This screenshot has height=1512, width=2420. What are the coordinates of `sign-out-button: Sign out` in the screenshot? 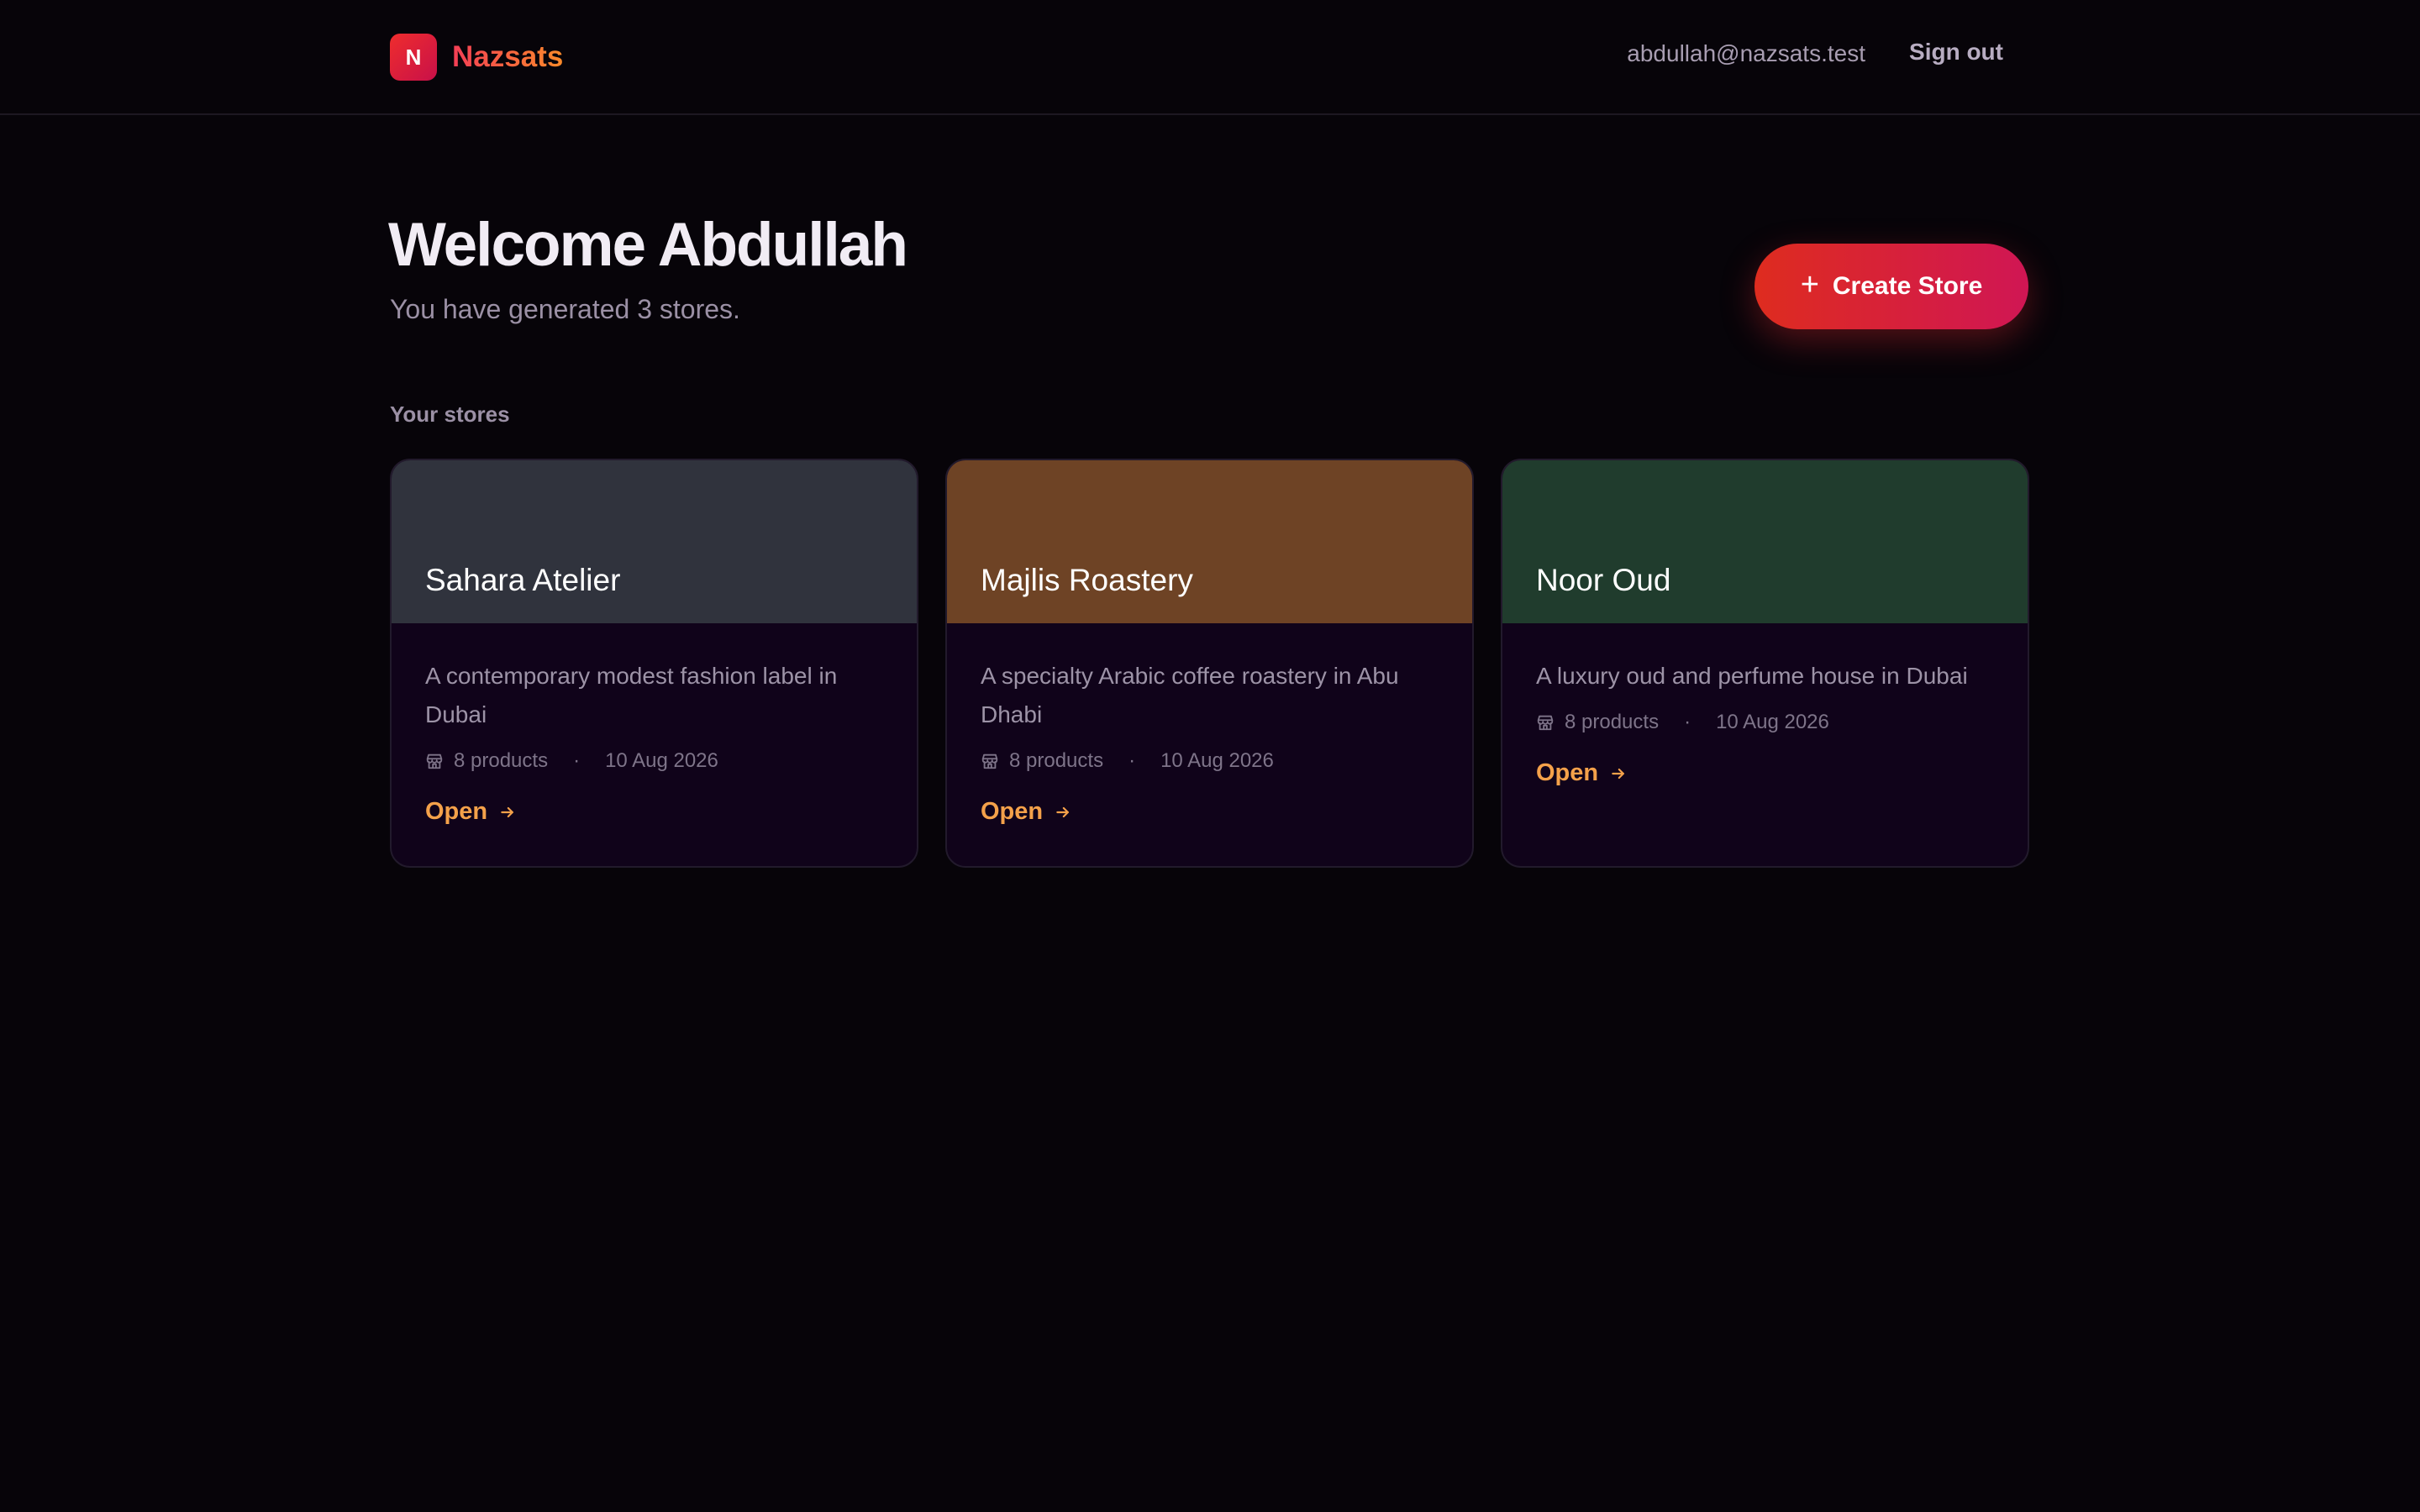 It's located at (1956, 52).